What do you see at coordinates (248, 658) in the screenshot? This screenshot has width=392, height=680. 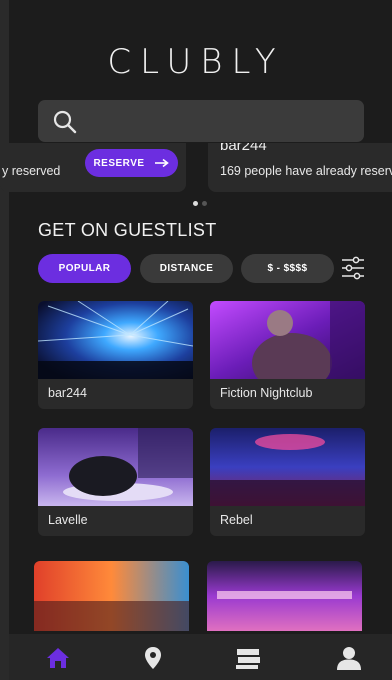 I see `tickets-icon` at bounding box center [248, 658].